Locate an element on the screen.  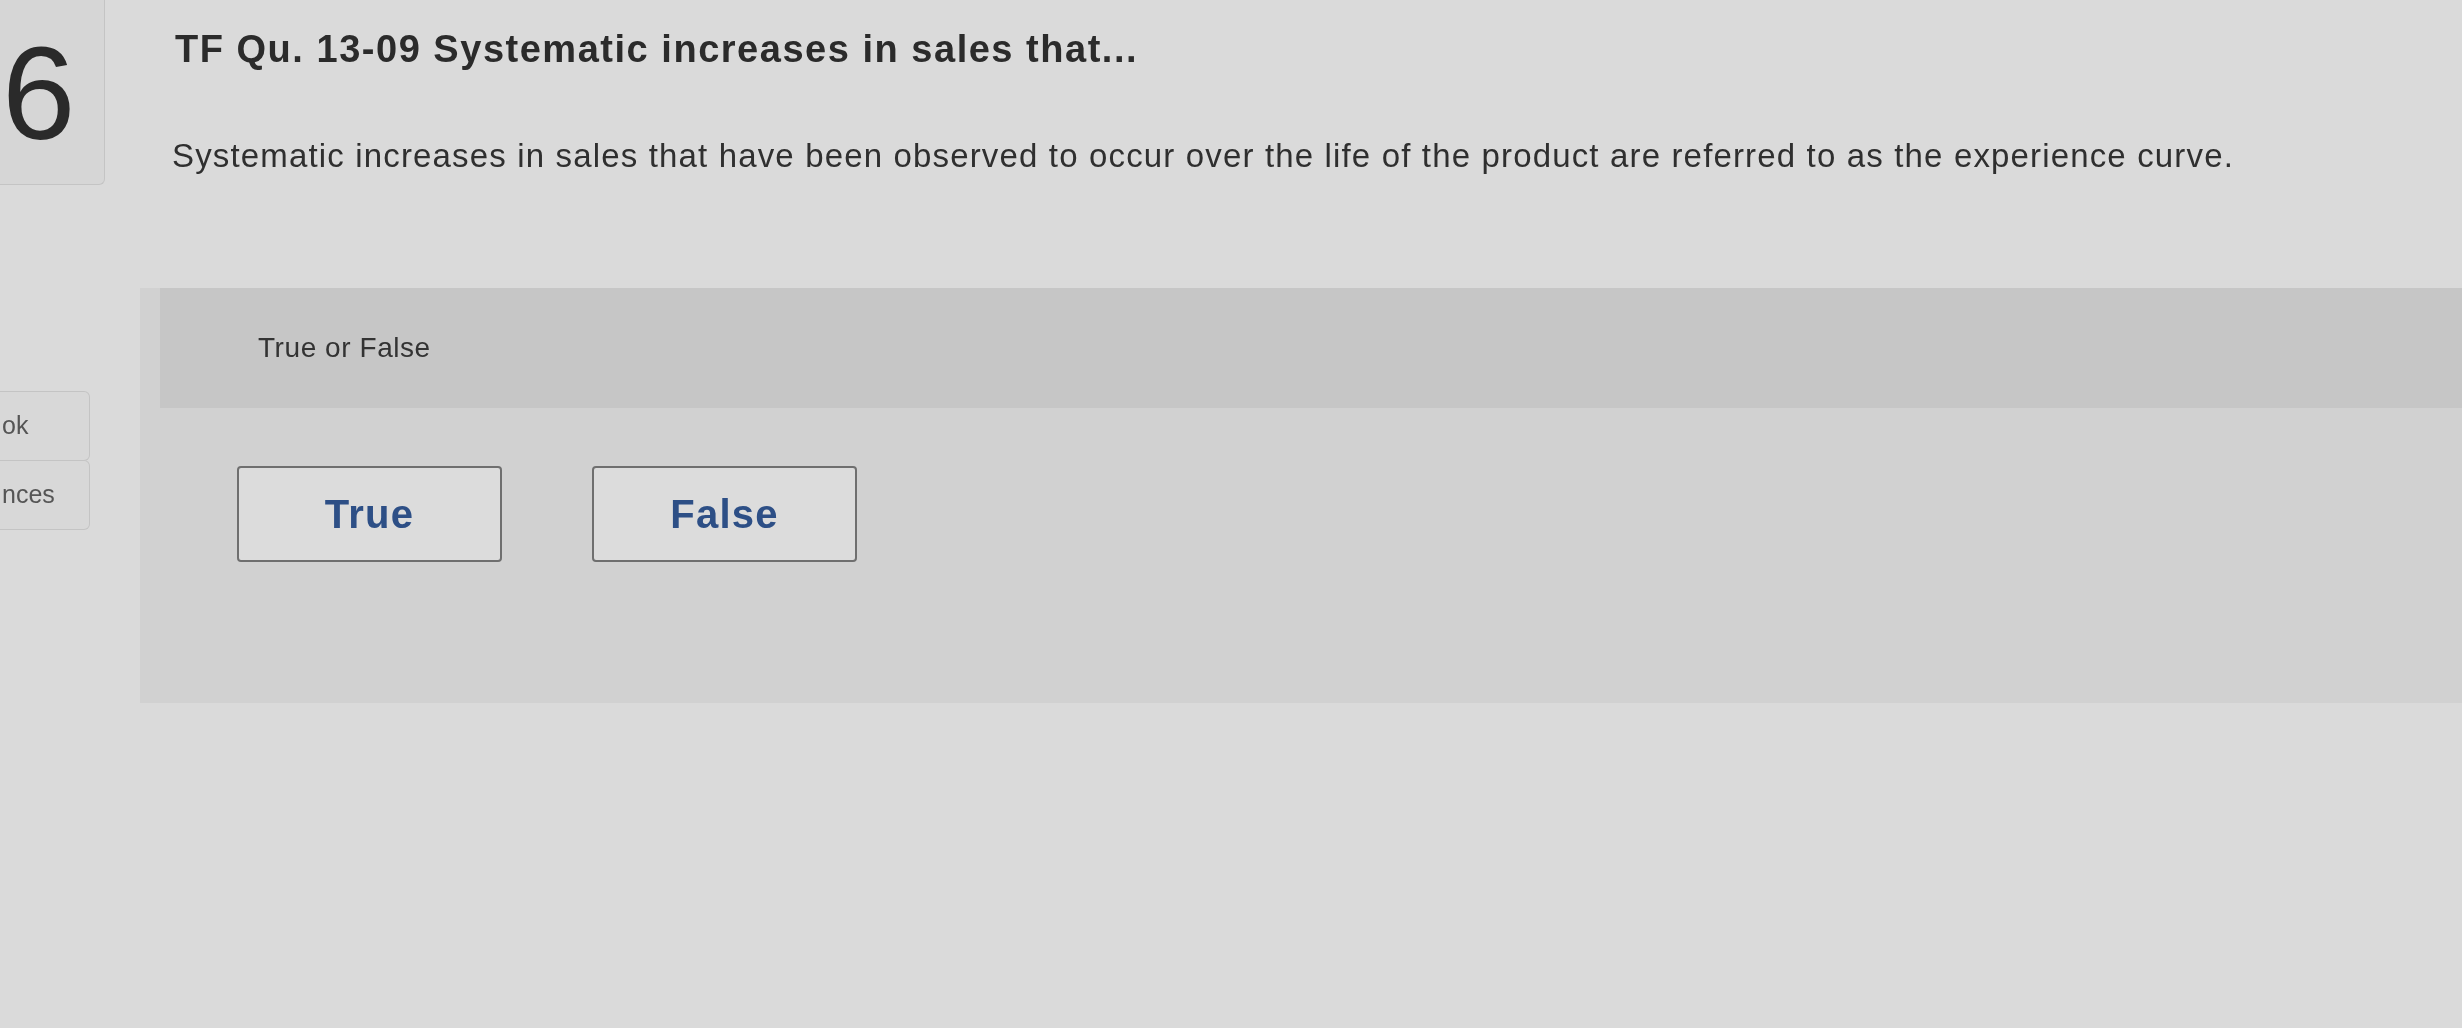
sidebar-item: nces is located at coordinates (45, 495).